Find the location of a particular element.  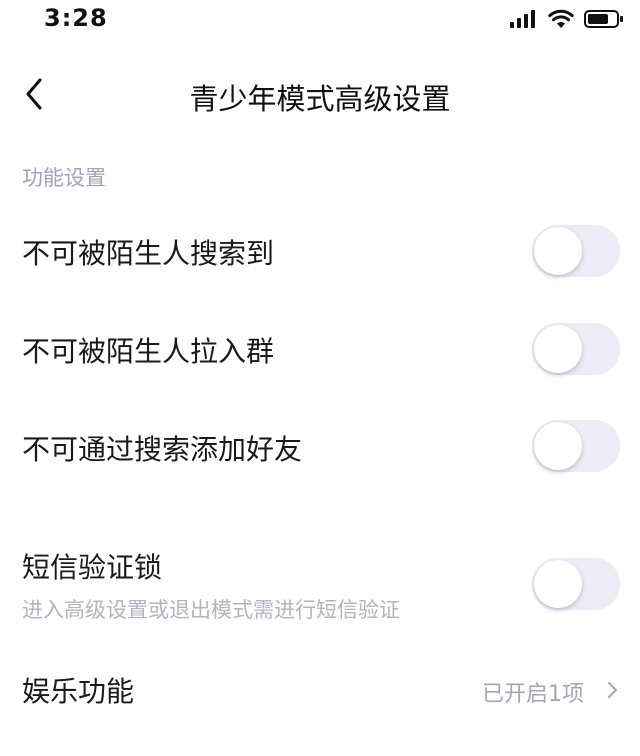

toggle-add-friend-by-search is located at coordinates (576, 446).